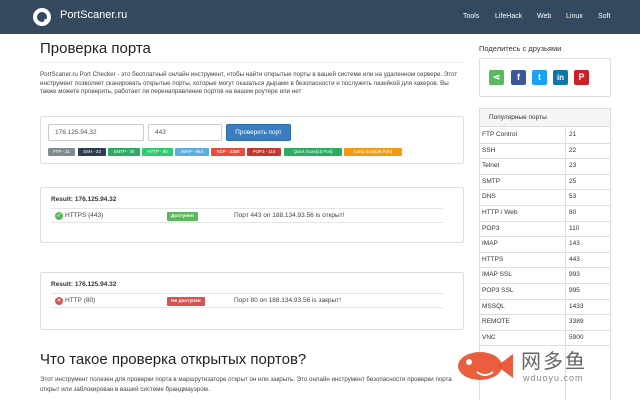 This screenshot has width=640, height=400. What do you see at coordinates (287, 300) in the screenshot?
I see `result-message: Порт 80 on 188.134.93.56 is закрыт!` at bounding box center [287, 300].